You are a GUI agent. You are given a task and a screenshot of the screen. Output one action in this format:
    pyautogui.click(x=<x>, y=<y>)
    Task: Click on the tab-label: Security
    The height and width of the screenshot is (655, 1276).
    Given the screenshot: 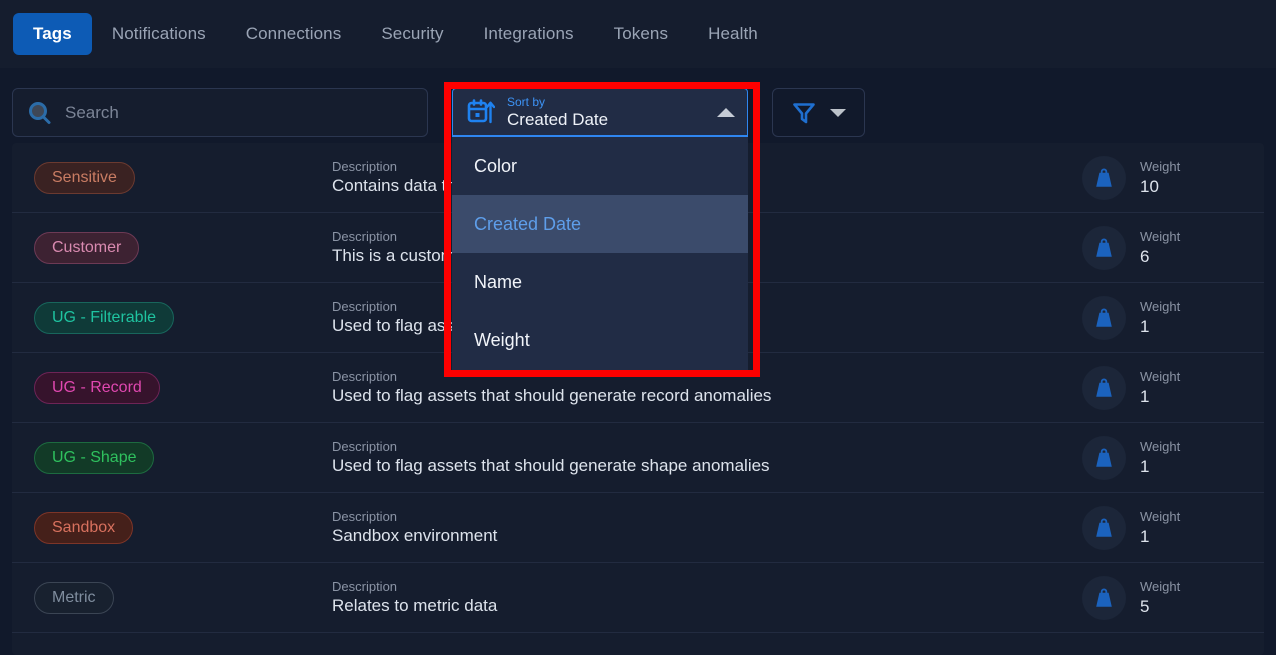 What is the action you would take?
    pyautogui.click(x=412, y=33)
    